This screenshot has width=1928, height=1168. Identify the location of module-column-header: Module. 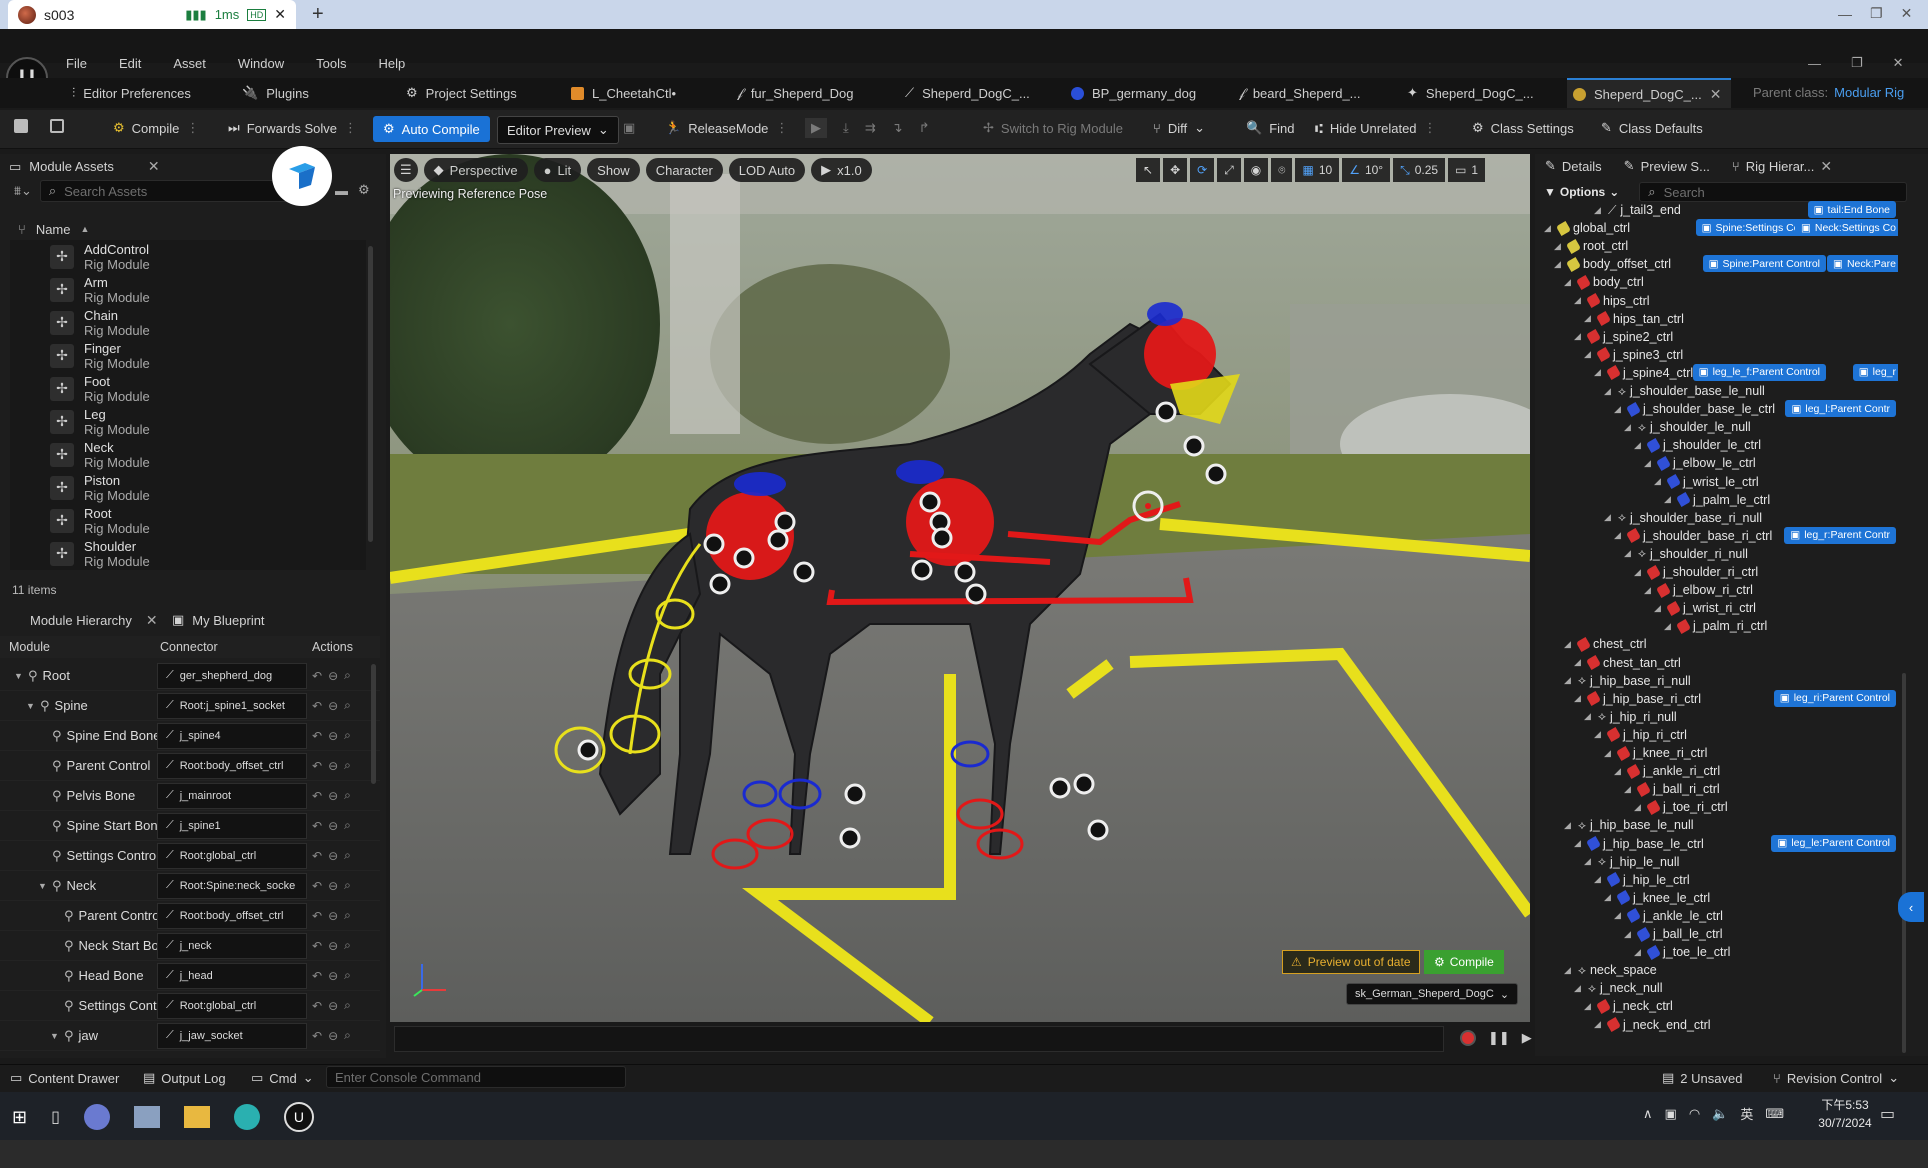
(29, 647).